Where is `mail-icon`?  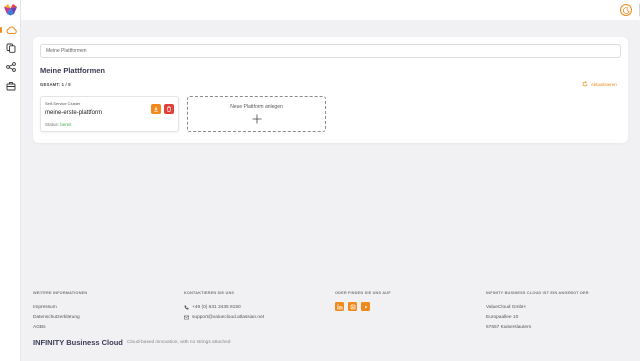
mail-icon is located at coordinates (186, 317).